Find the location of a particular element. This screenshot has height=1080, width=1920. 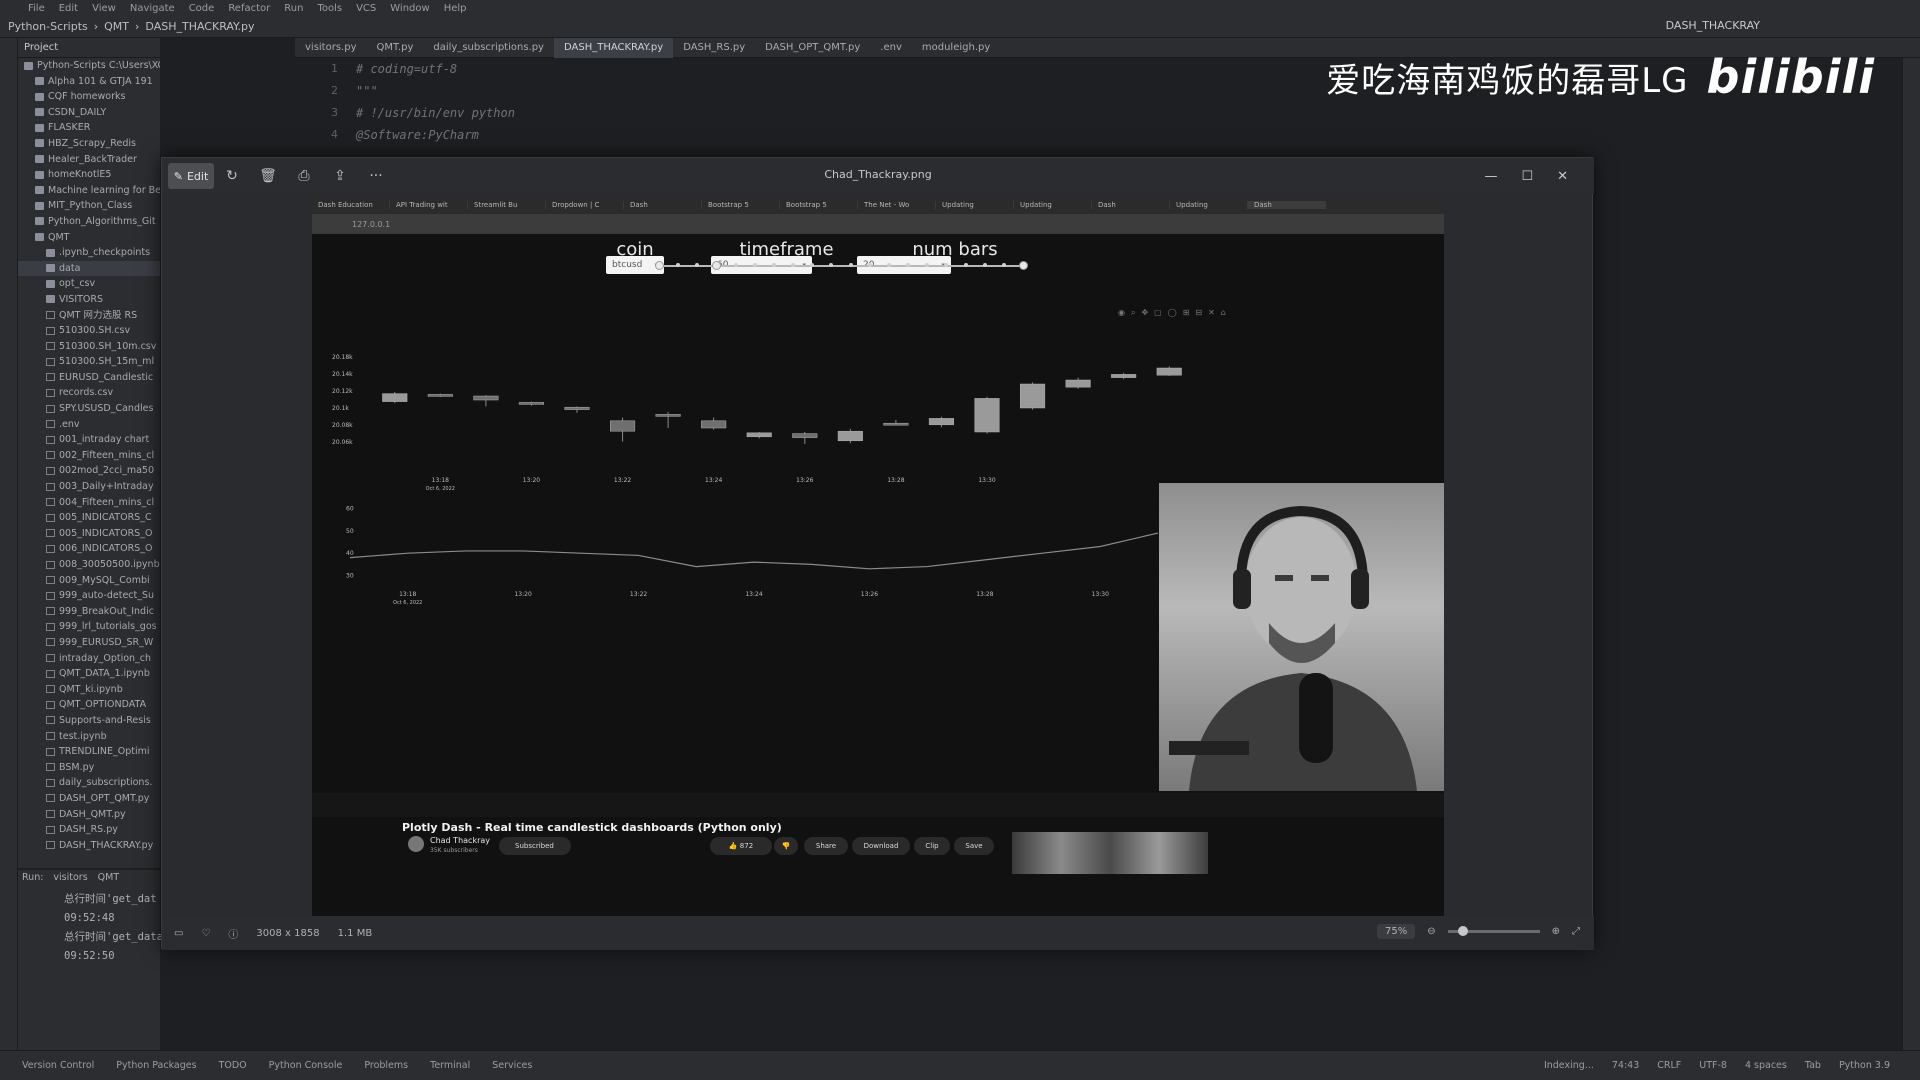

tree-file: 510300.SH.csv is located at coordinates (89, 331).